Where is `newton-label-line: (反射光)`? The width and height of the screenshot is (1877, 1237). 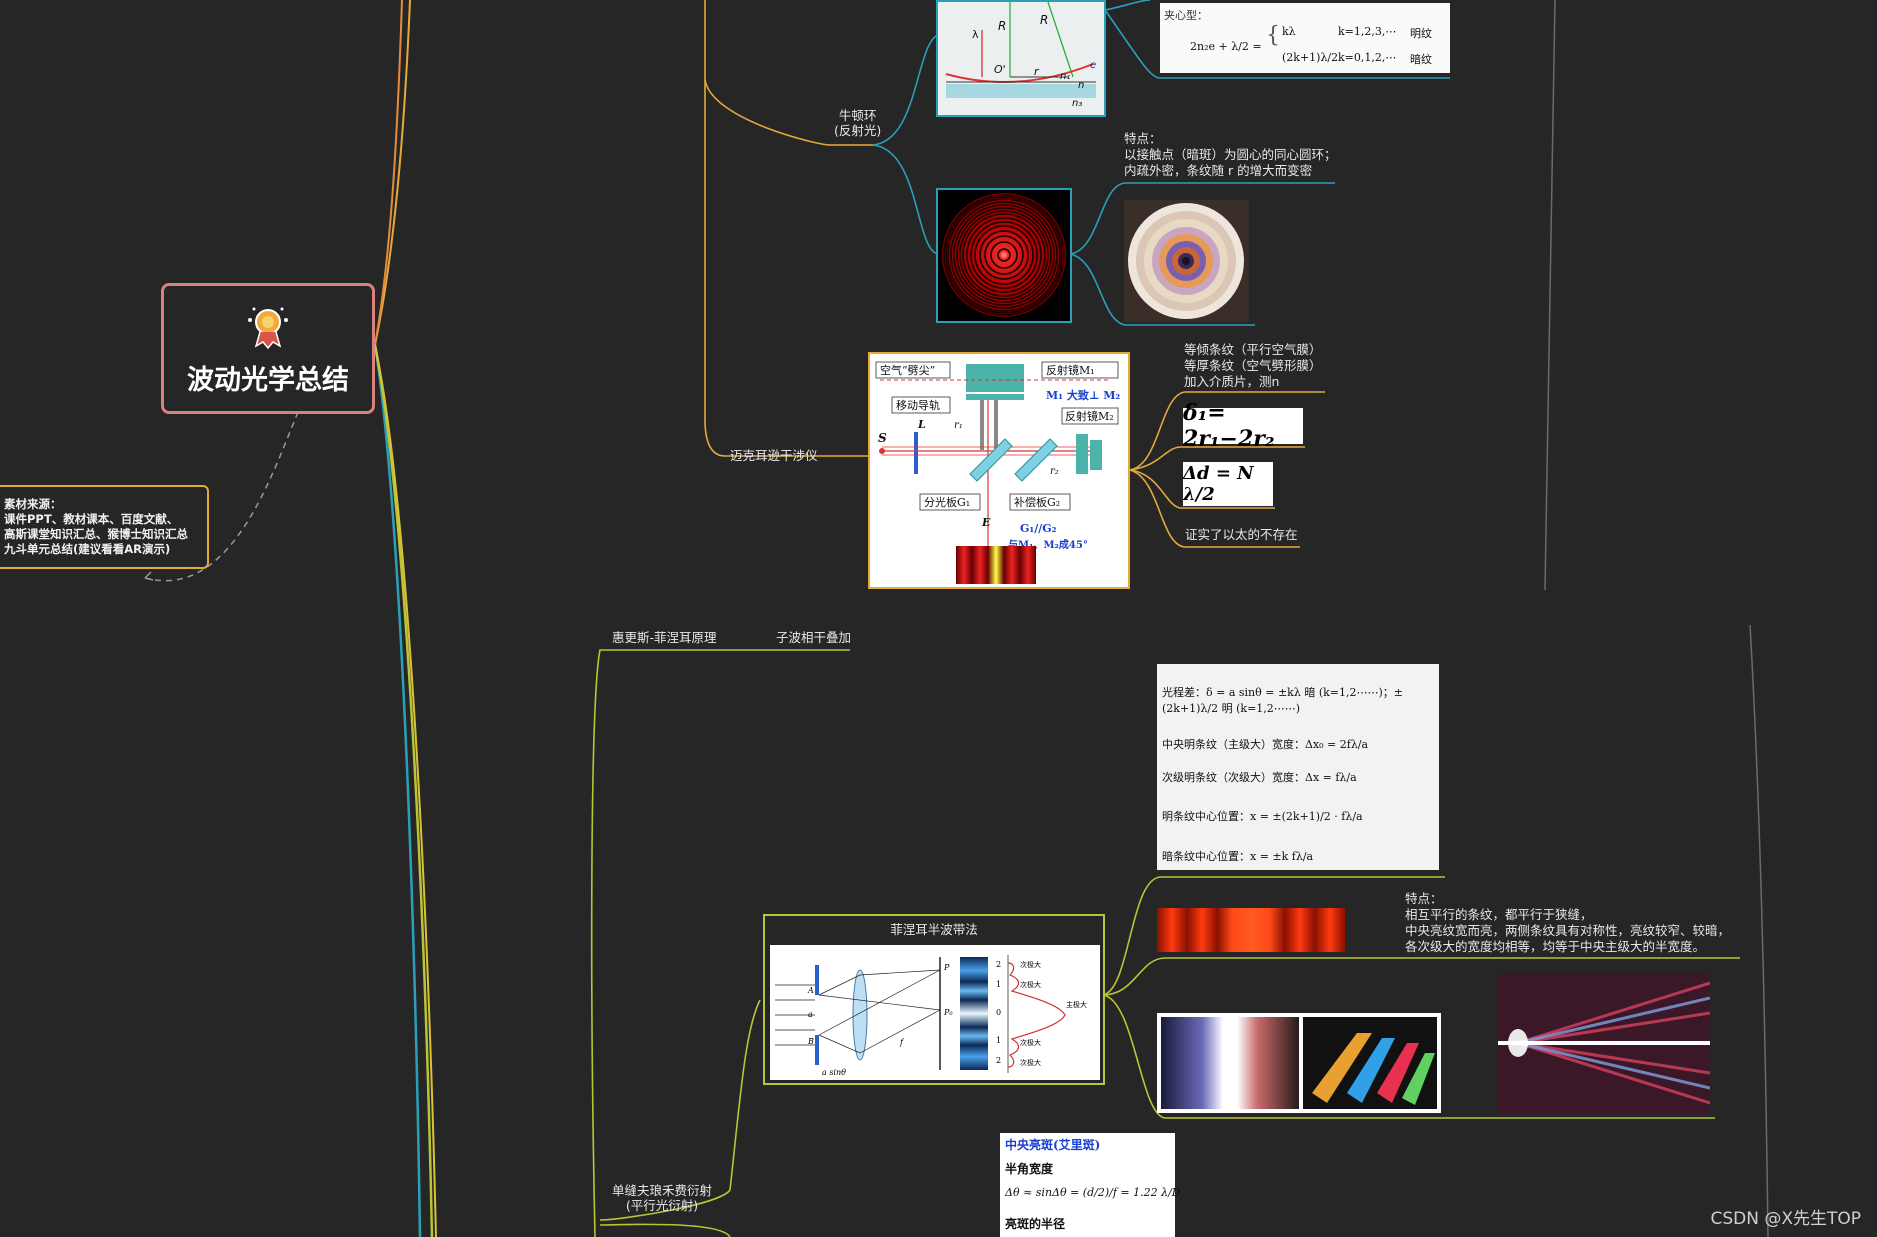
newton-label-line: (反射光) is located at coordinates (858, 130).